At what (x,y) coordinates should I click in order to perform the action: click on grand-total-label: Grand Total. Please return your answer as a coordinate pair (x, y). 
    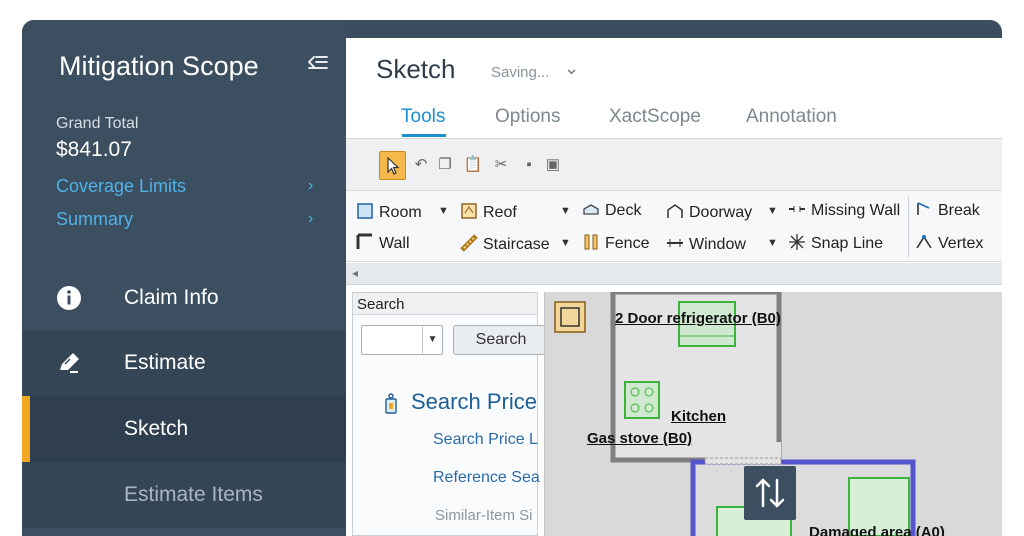
    Looking at the image, I should click on (97, 123).